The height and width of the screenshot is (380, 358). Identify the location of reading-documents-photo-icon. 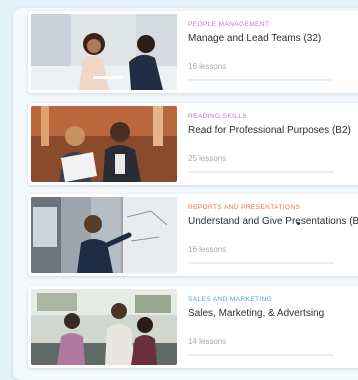
(104, 144).